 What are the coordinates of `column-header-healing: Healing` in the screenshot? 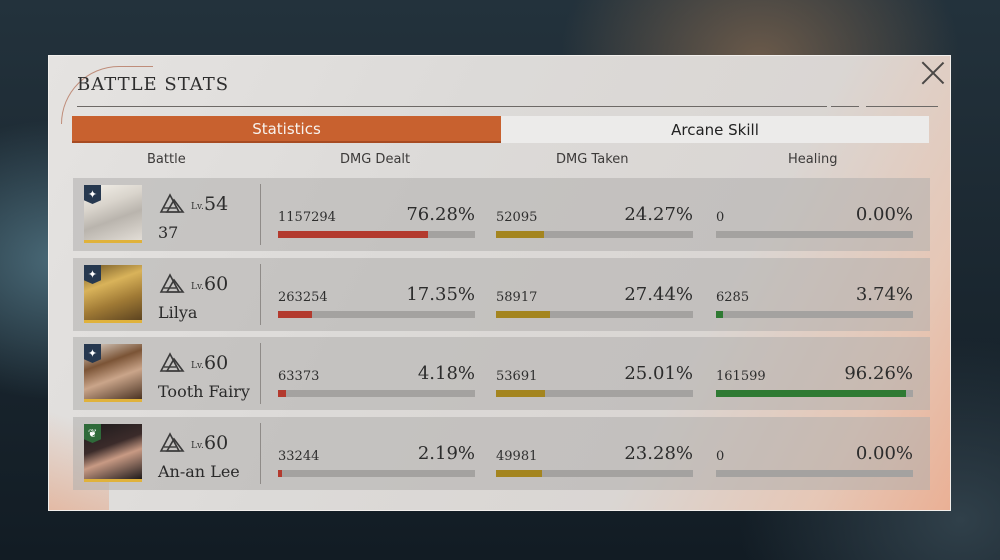 It's located at (813, 159).